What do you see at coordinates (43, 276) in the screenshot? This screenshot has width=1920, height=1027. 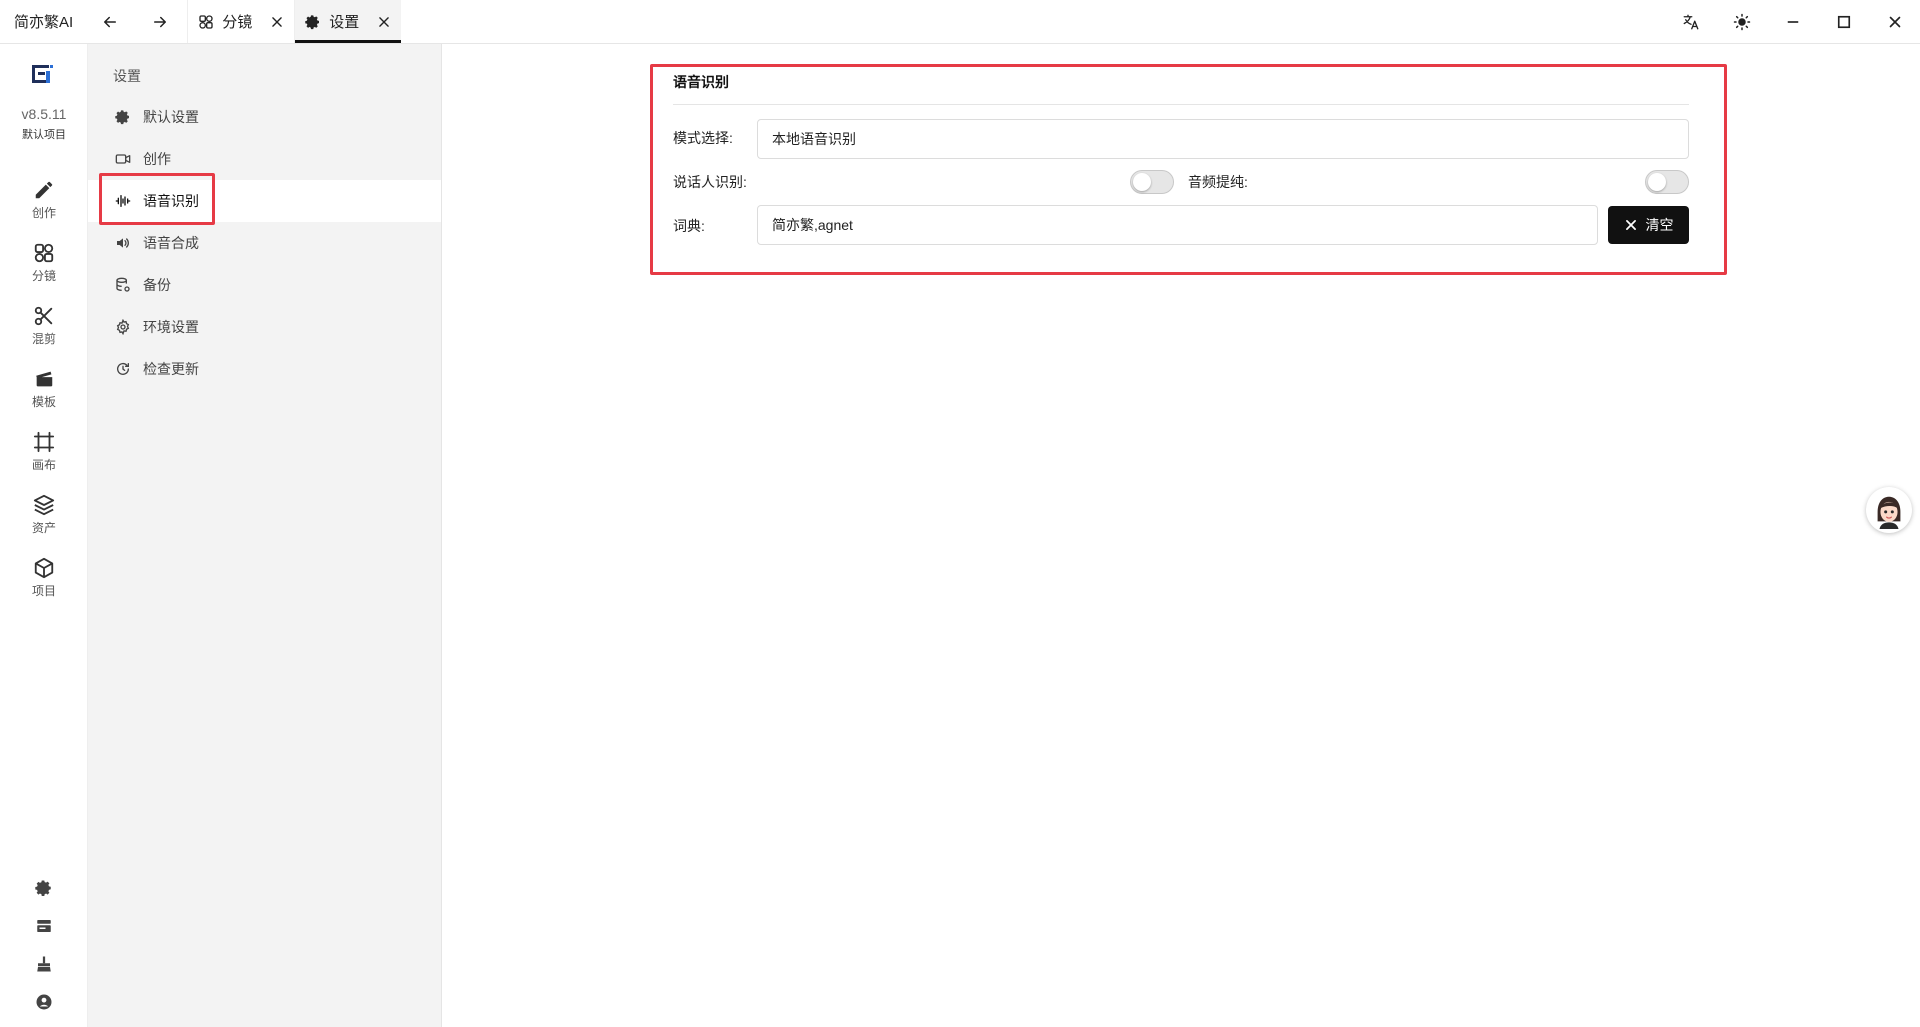 I see `rail-item-label: 分镜` at bounding box center [43, 276].